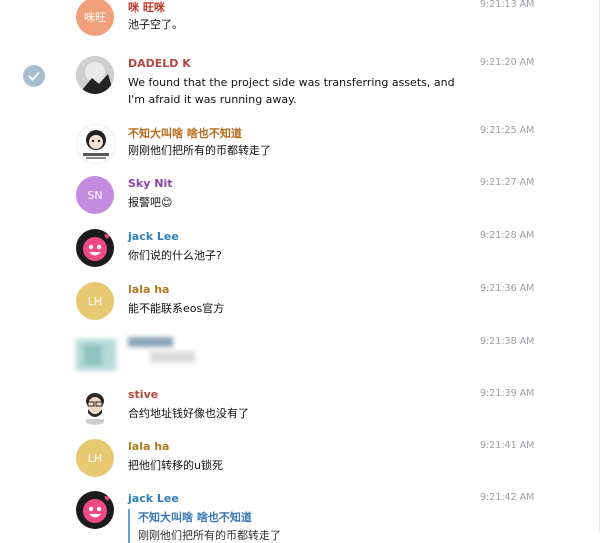 The width and height of the screenshot is (600, 543). What do you see at coordinates (300, 148) in the screenshot?
I see `message-item: 不知大叫啥 啥也不知道 9:21:25 AM 刚刚他们把所有的币都转走了` at bounding box center [300, 148].